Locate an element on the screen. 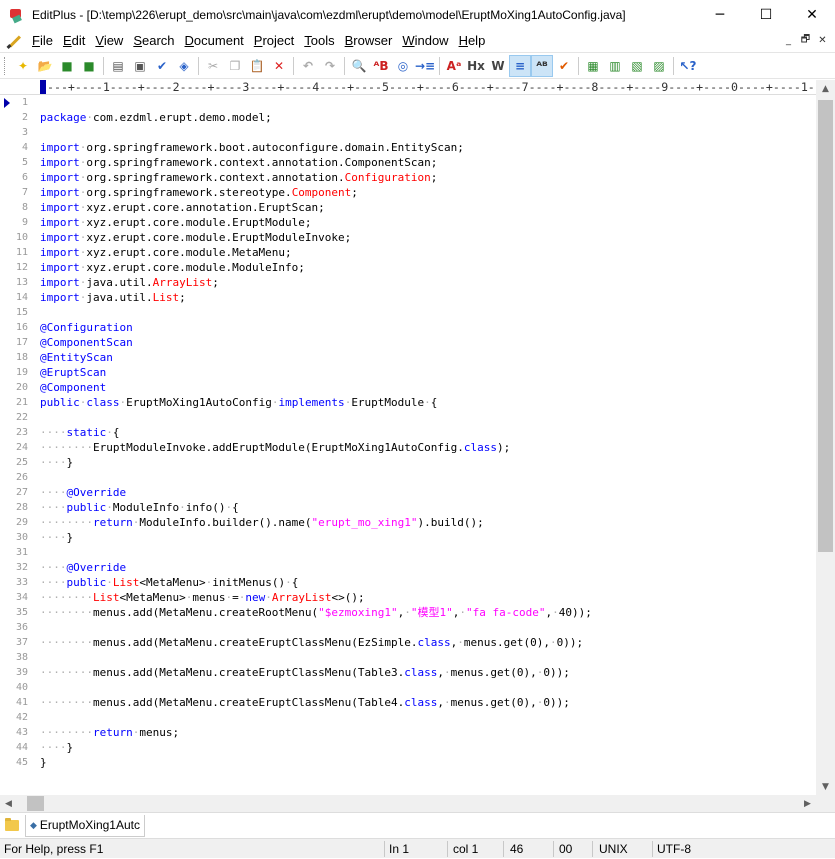 The height and width of the screenshot is (859, 835). scroll-up-arrow: ▲ is located at coordinates (825, 88).